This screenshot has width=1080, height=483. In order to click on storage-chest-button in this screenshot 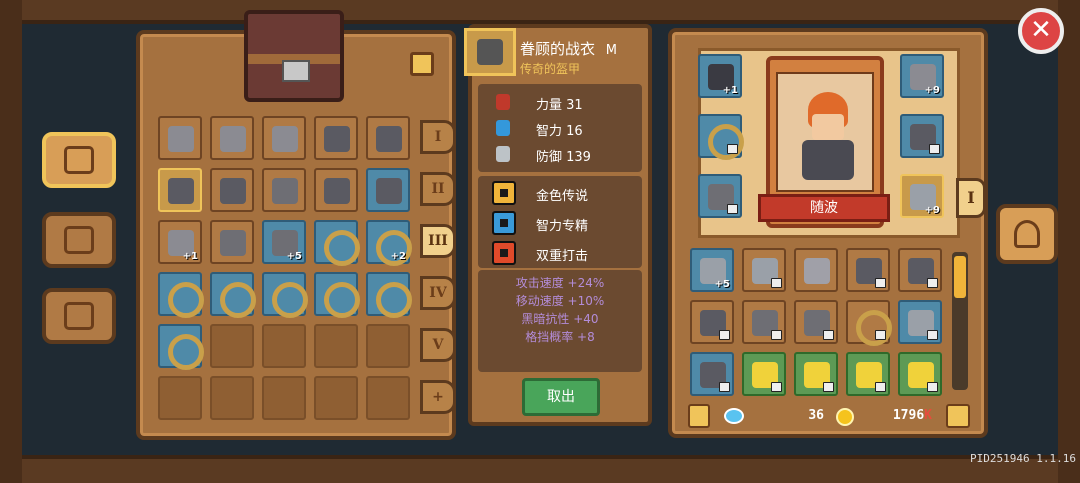, I will do `click(79, 160)`.